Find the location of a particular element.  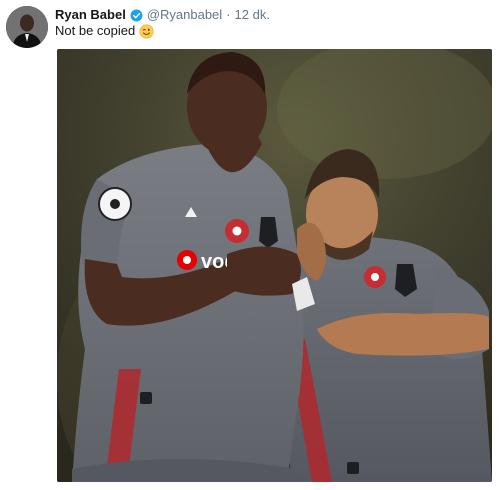

verified-badge-icon is located at coordinates (136, 15).